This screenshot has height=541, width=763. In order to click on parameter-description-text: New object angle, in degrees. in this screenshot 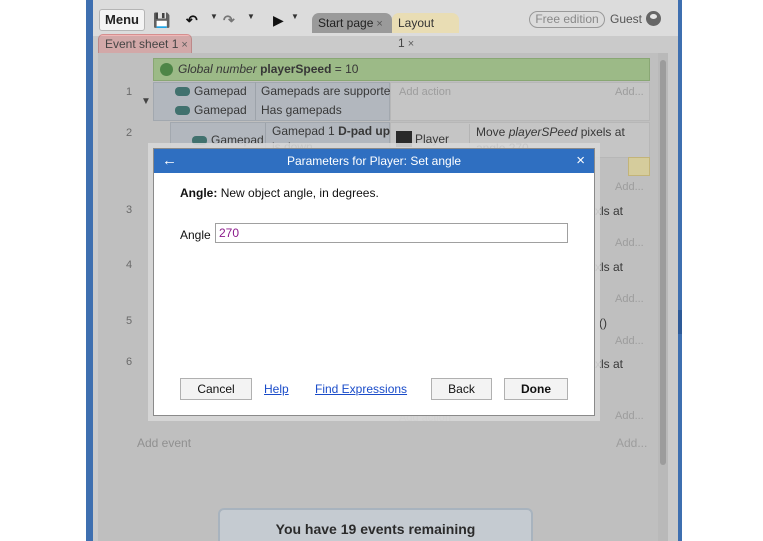, I will do `click(299, 193)`.